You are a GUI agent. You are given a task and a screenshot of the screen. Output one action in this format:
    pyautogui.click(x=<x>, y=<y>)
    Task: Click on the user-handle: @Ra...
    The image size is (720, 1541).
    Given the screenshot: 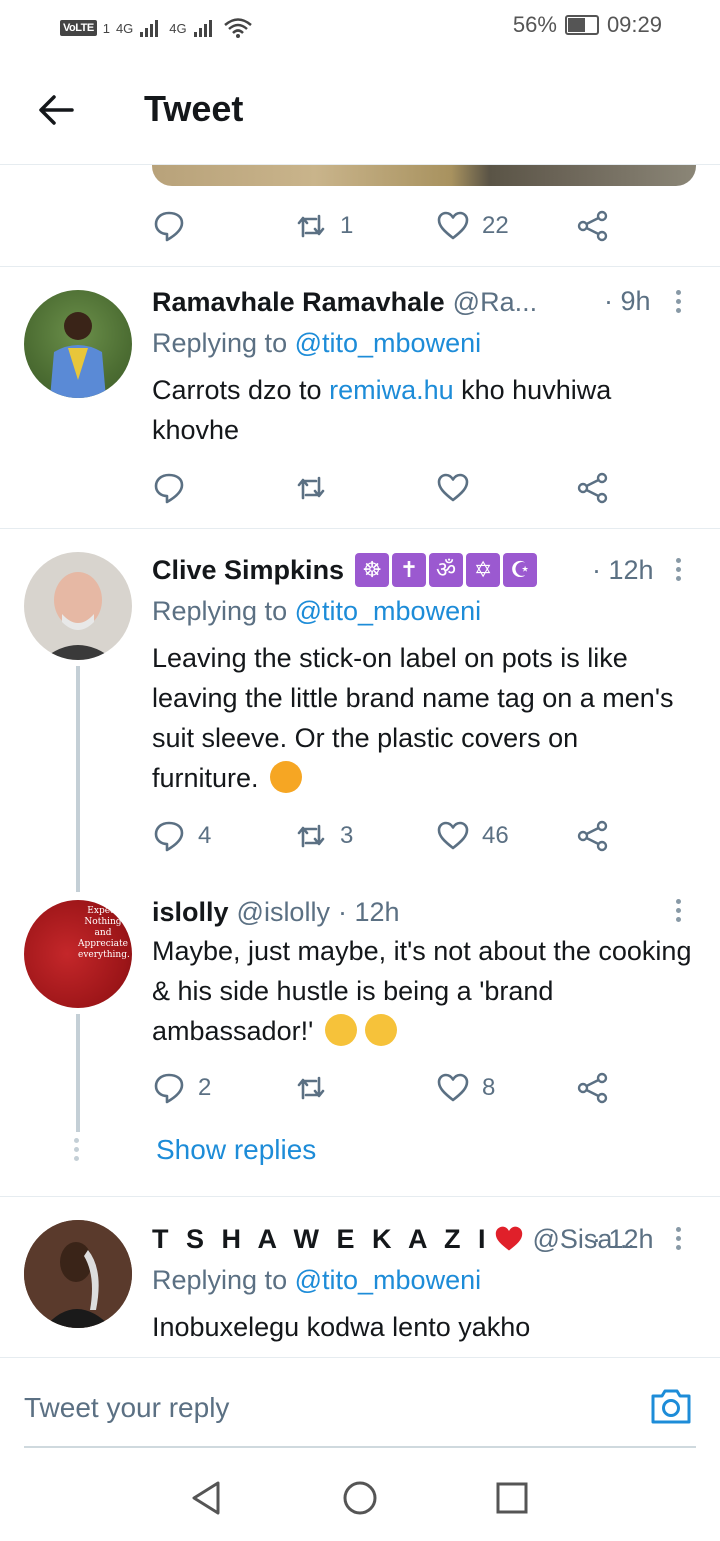 What is the action you would take?
    pyautogui.click(x=495, y=302)
    